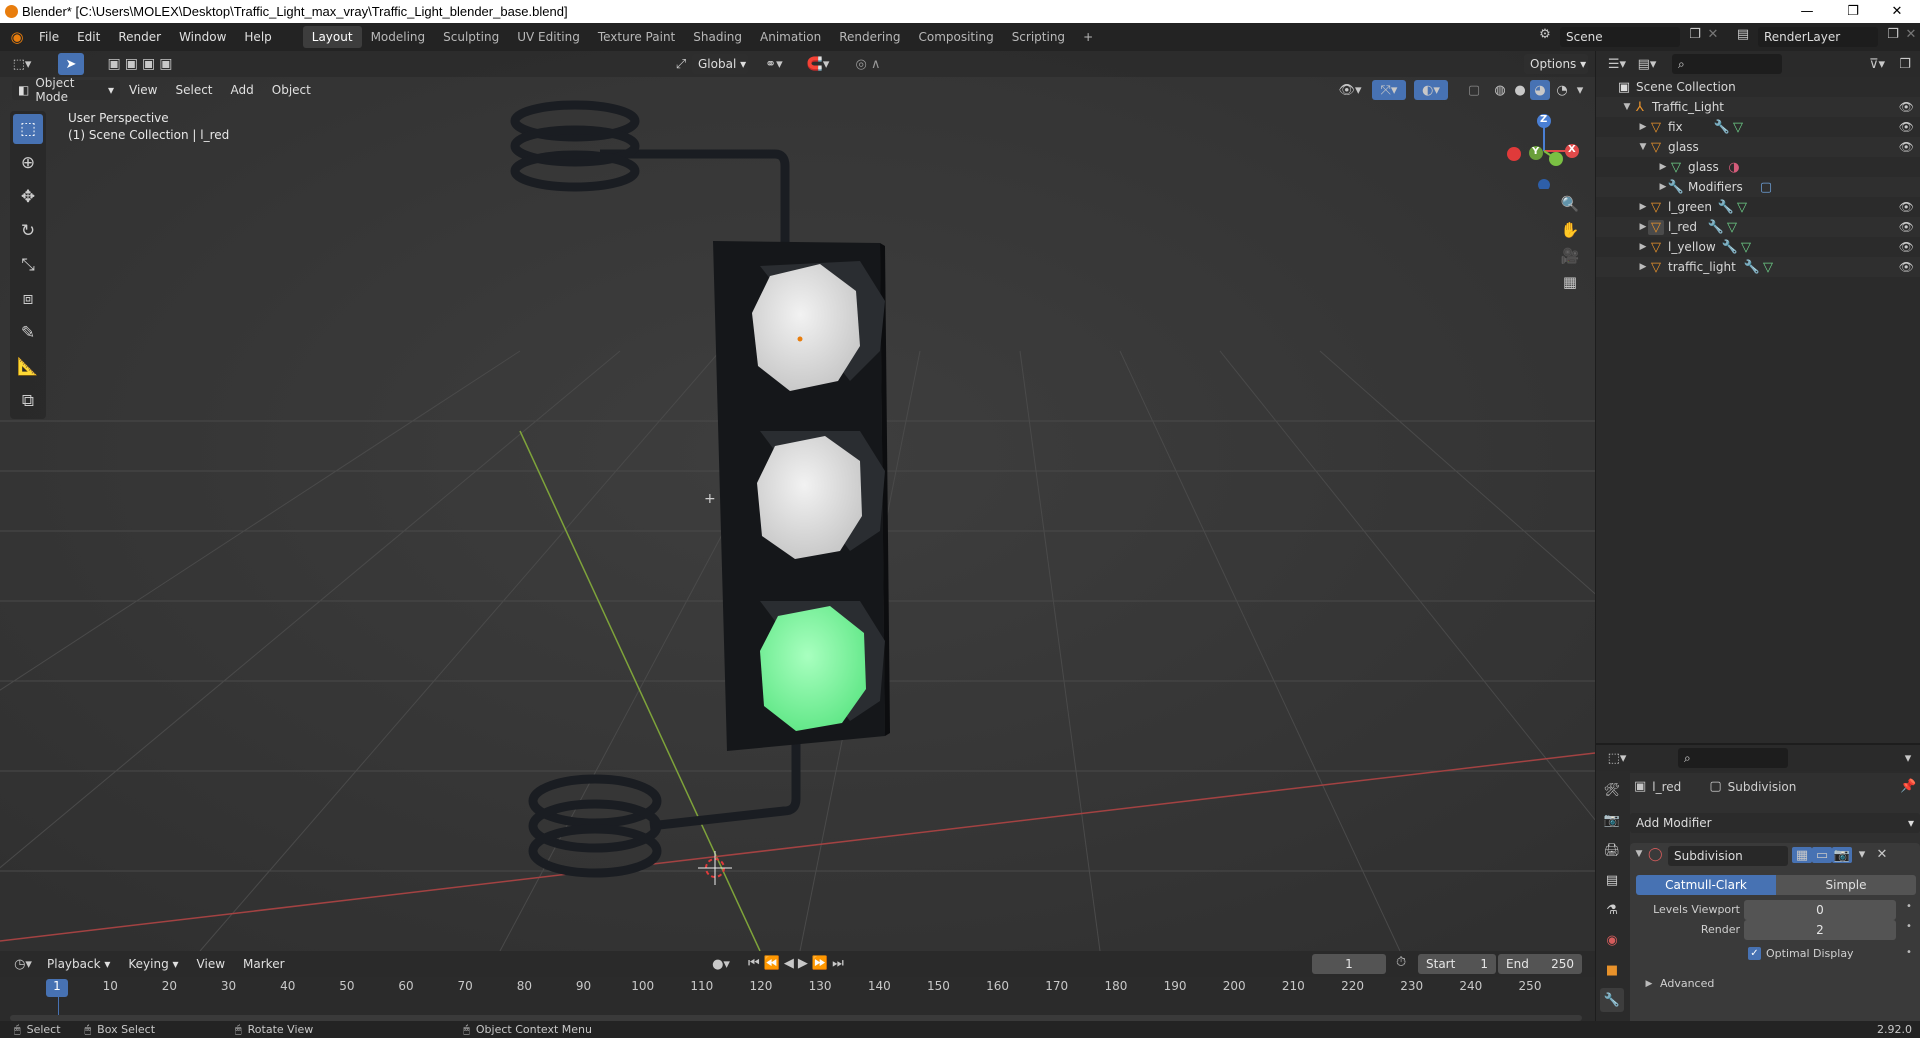 The height and width of the screenshot is (1038, 1920). I want to click on render-levels-field: 2, so click(1820, 930).